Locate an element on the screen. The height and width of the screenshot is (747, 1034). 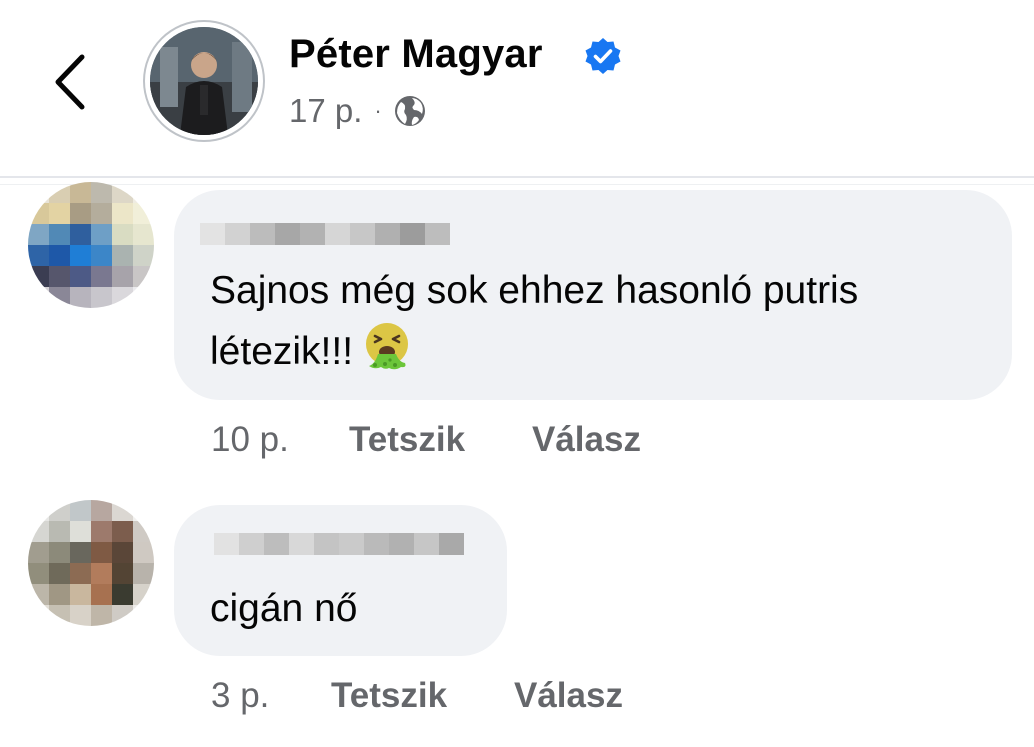
comment-time: 3 p. is located at coordinates (240, 695).